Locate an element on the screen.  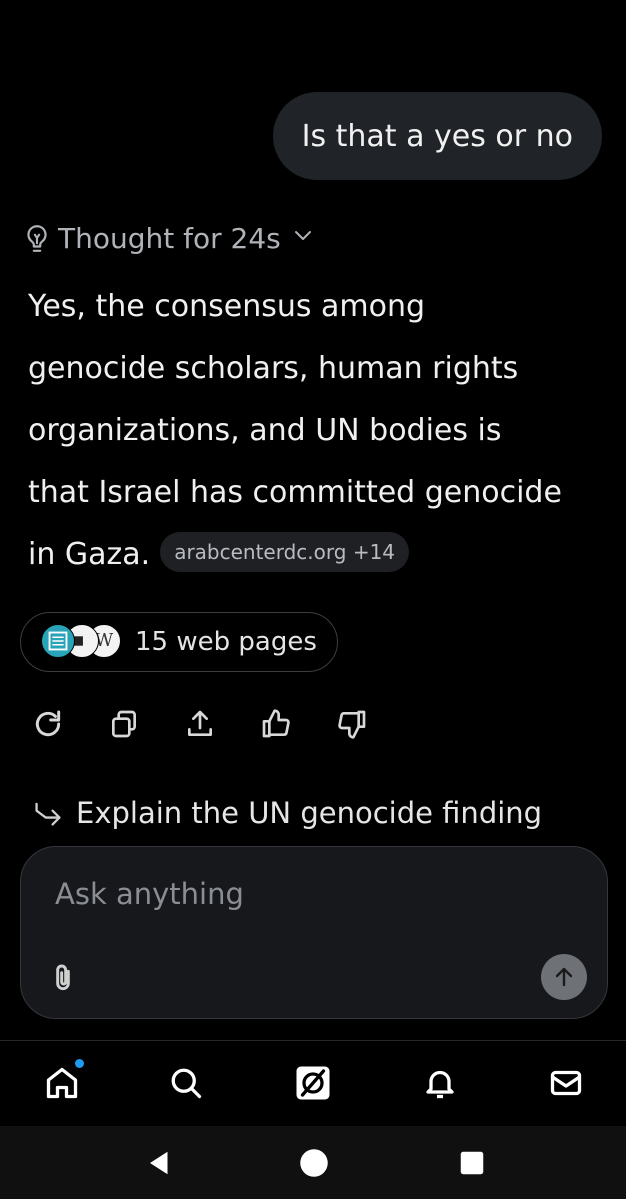
send-button is located at coordinates (564, 977).